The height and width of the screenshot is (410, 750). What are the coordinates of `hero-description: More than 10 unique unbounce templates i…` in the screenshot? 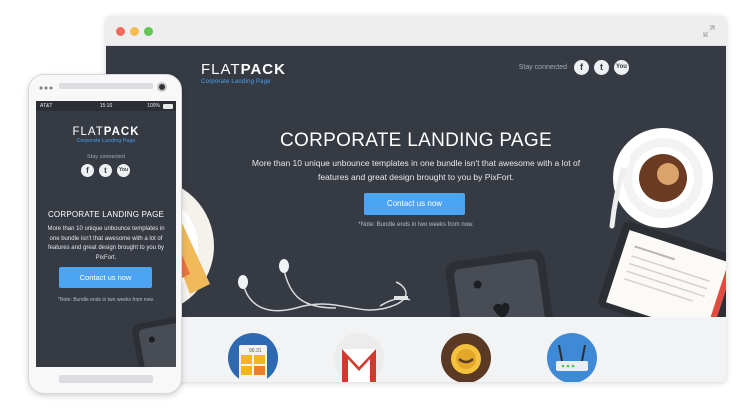 It's located at (416, 170).